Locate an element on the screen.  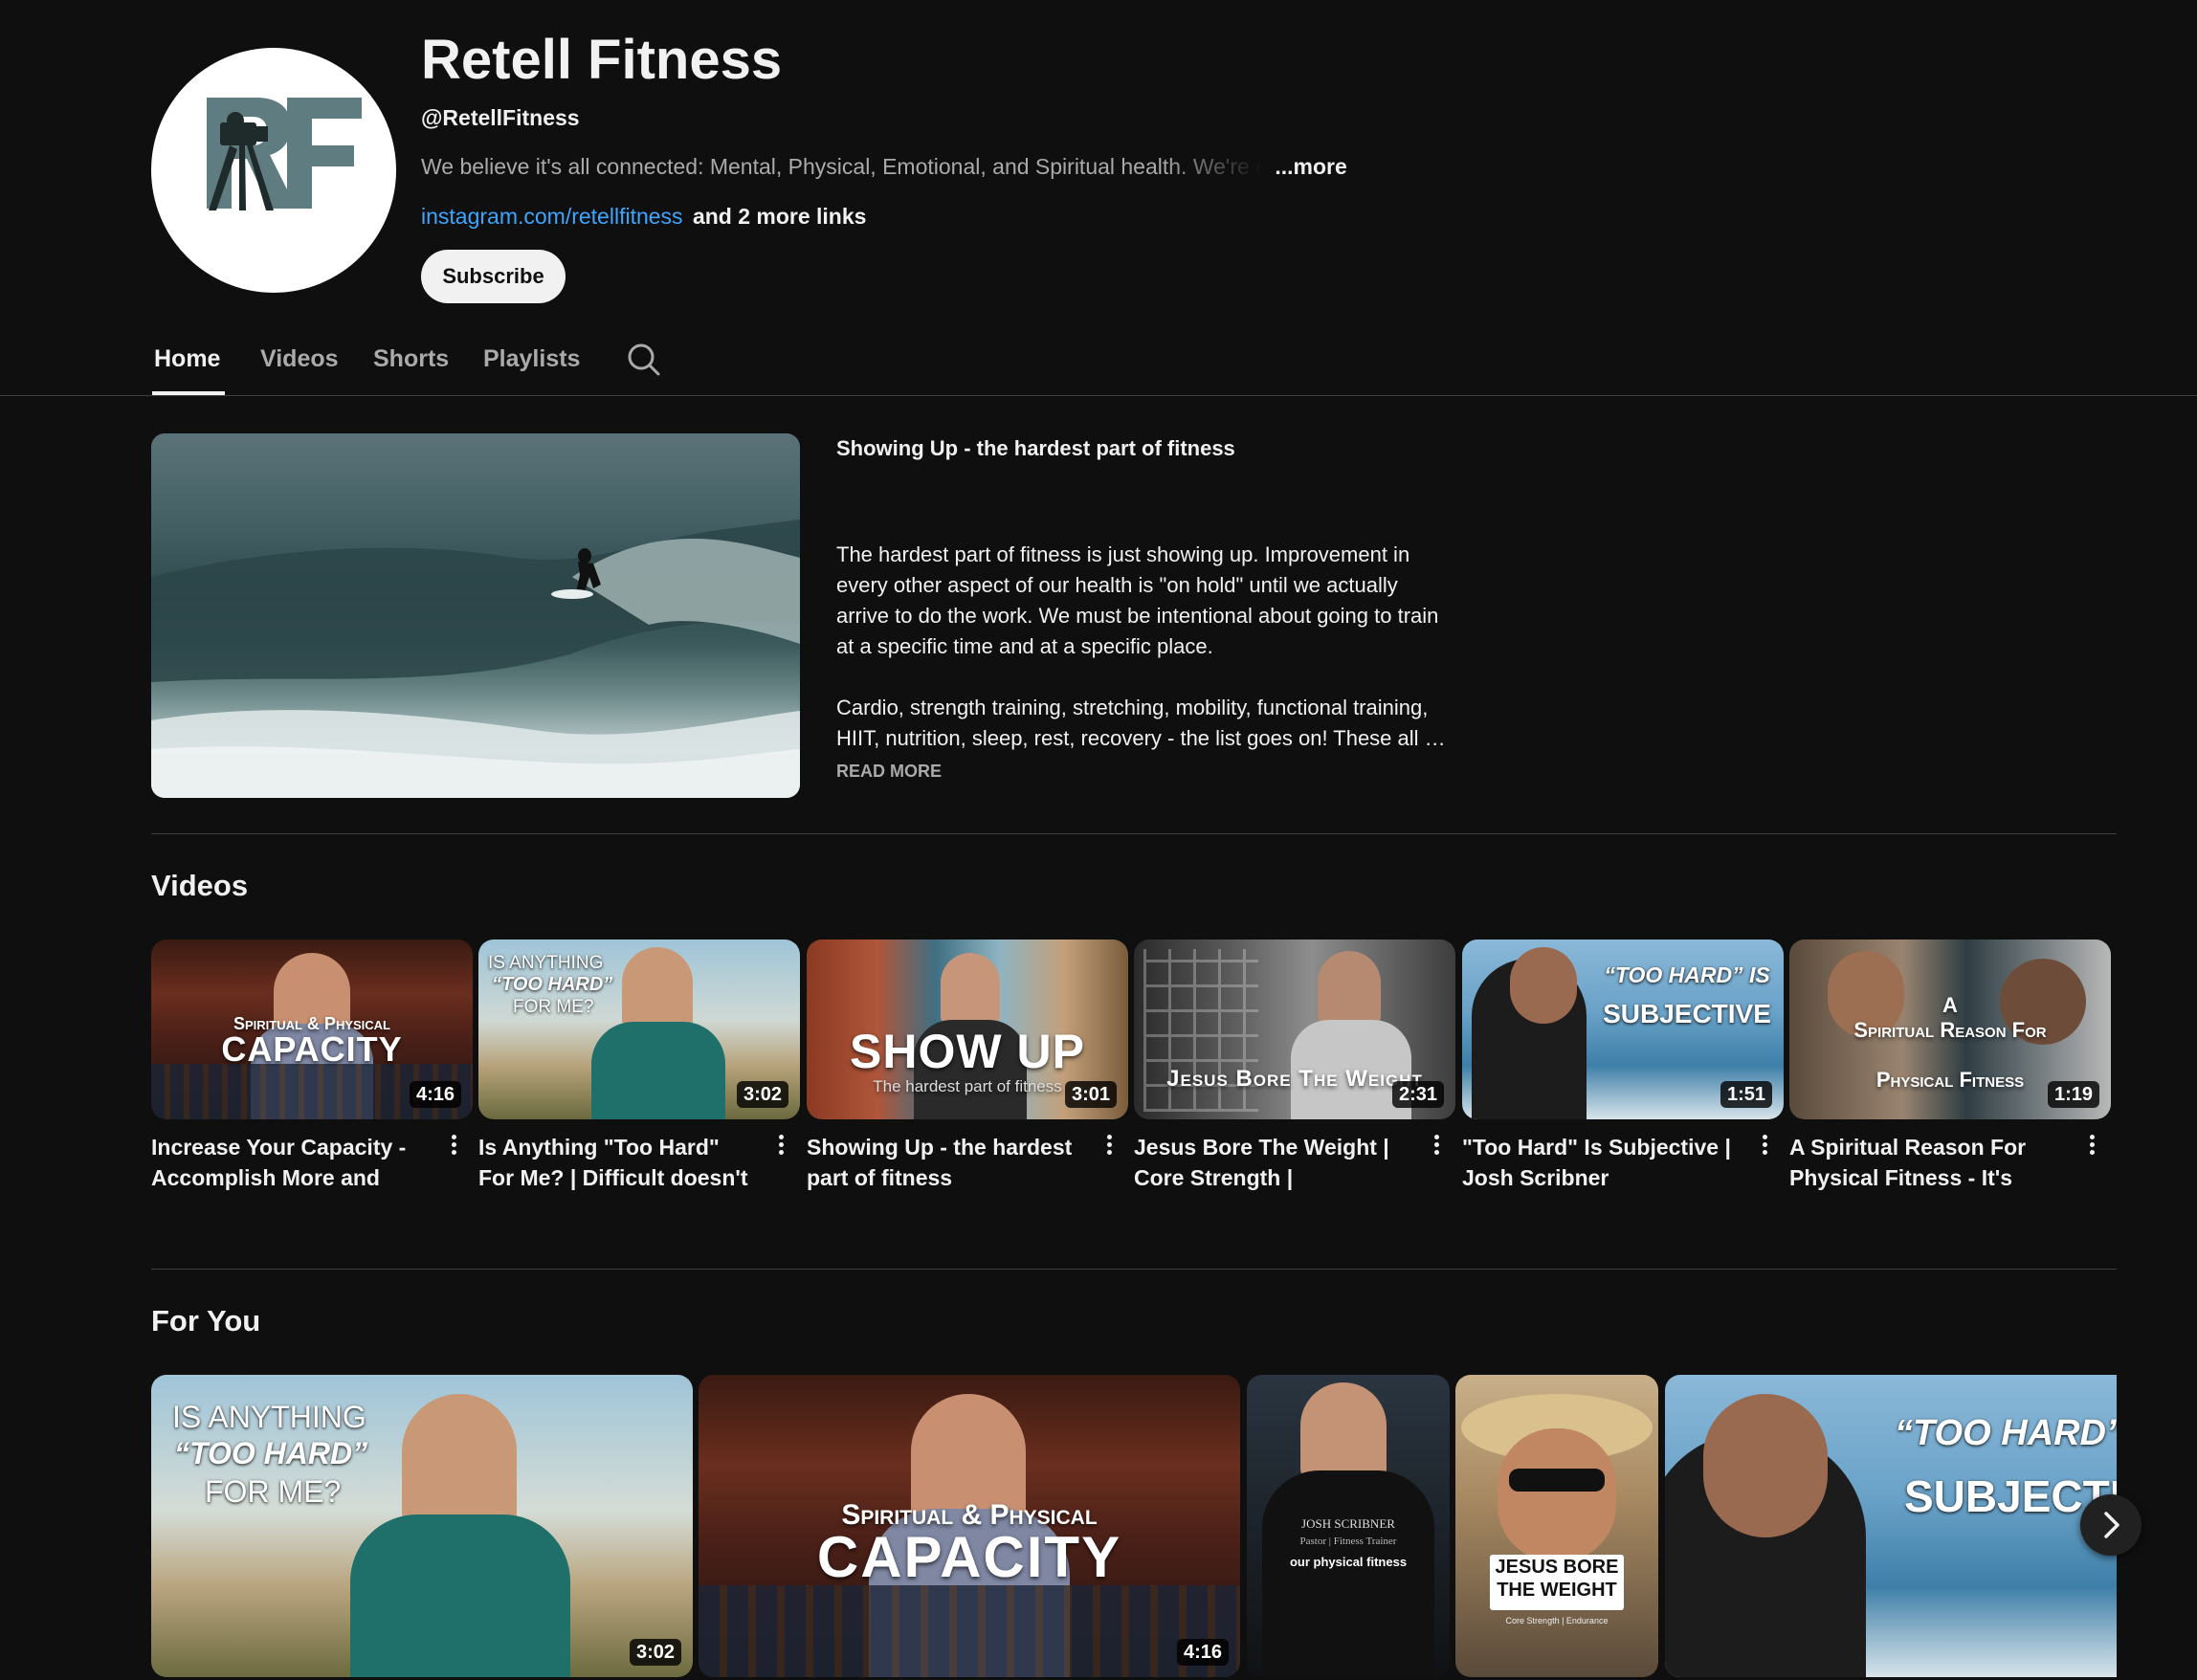
search-icon is located at coordinates (644, 360).